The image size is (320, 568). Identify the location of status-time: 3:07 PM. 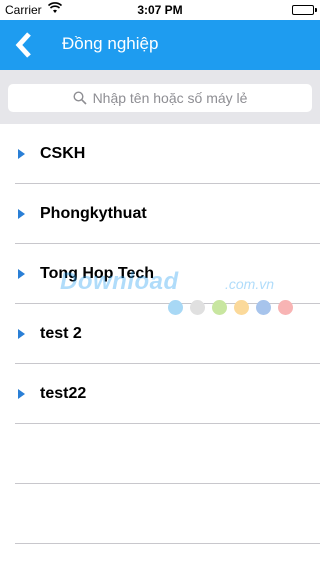
(160, 10).